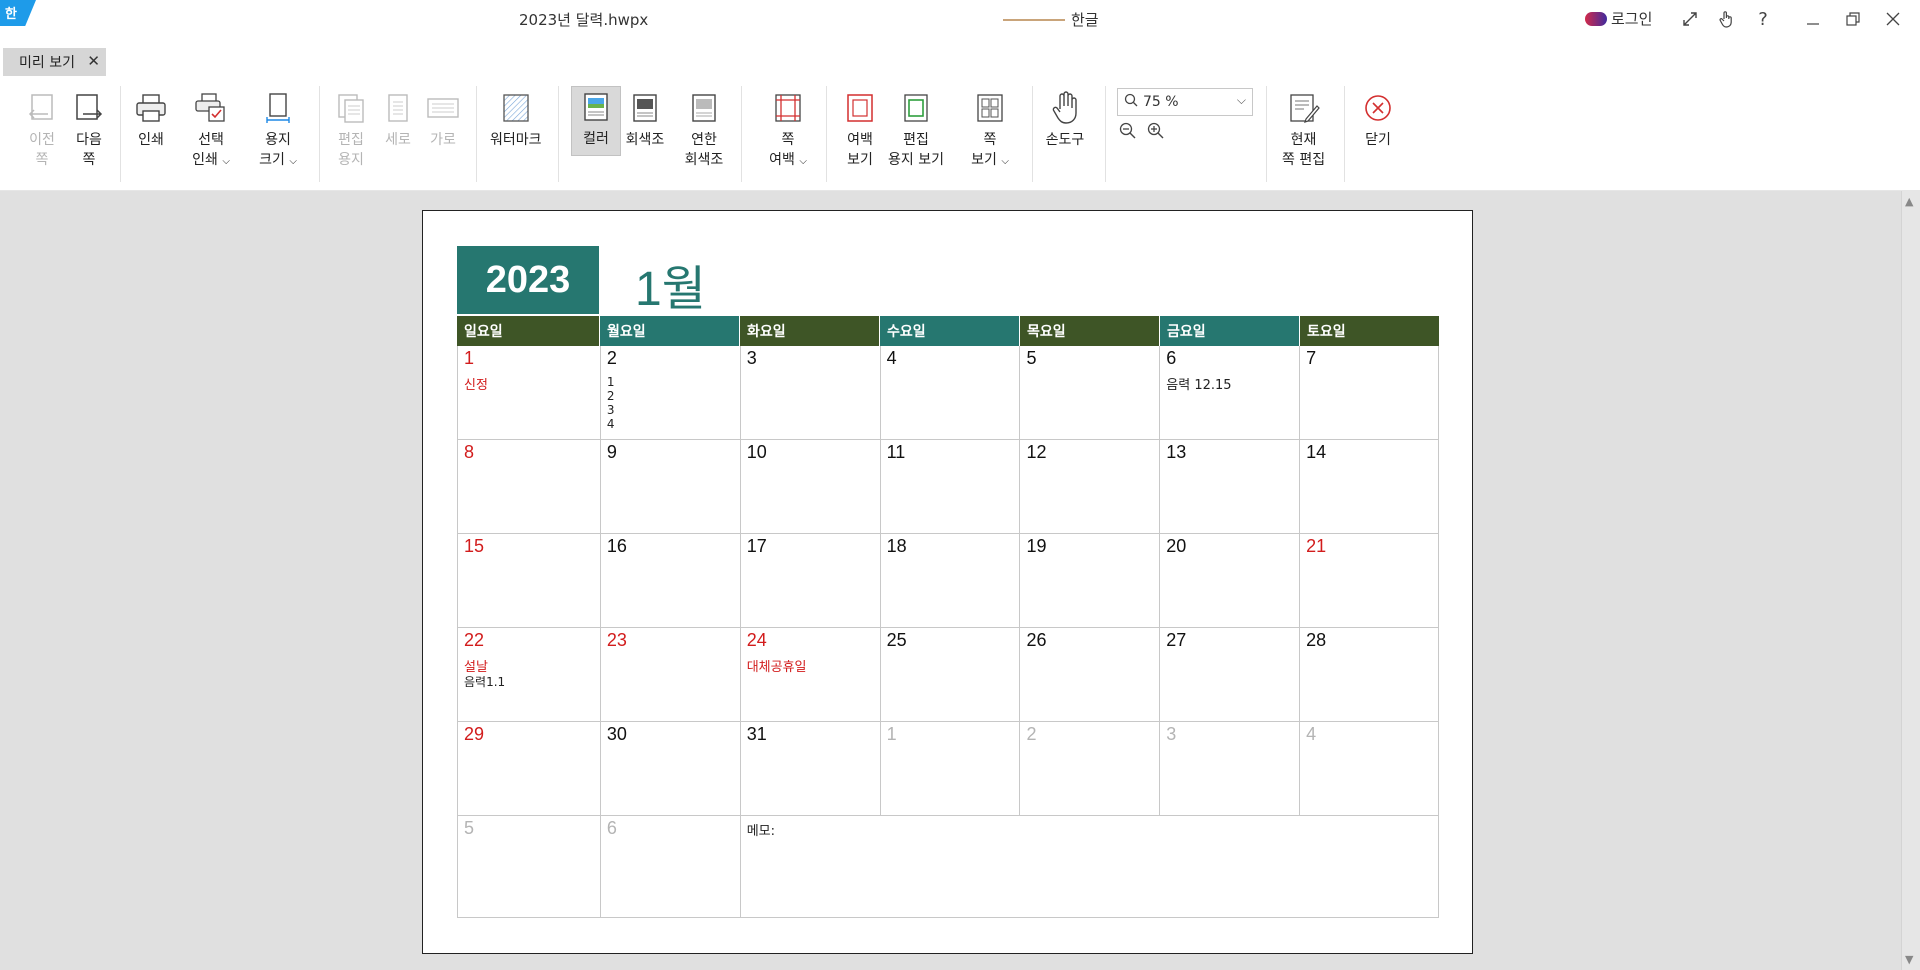 The height and width of the screenshot is (970, 1920). What do you see at coordinates (788, 108) in the screenshot?
I see `page-margin-icon` at bounding box center [788, 108].